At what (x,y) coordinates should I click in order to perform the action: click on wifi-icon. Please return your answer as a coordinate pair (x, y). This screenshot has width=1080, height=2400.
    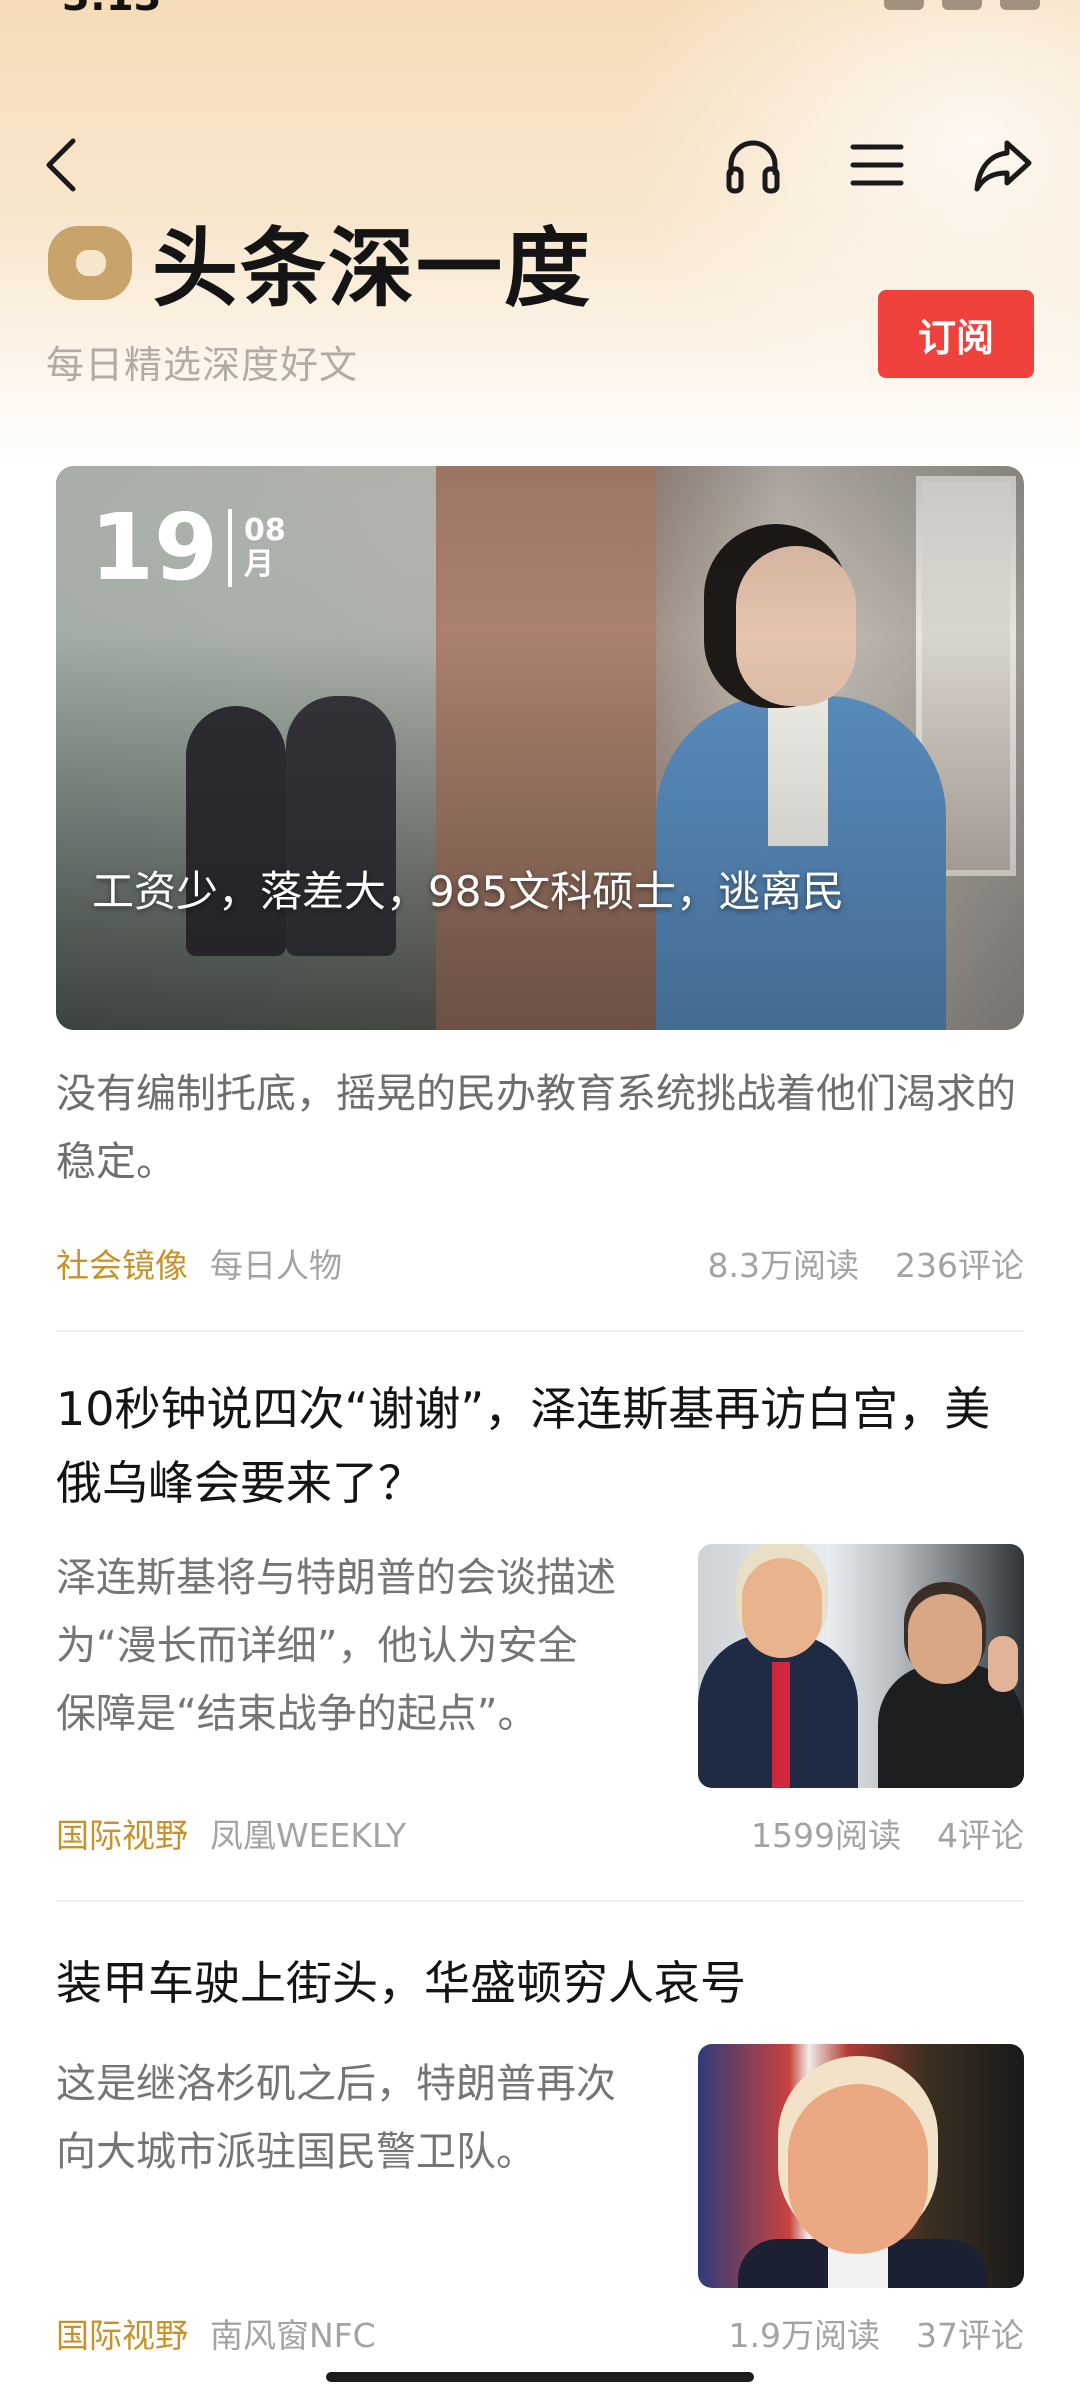
    Looking at the image, I should click on (962, 5).